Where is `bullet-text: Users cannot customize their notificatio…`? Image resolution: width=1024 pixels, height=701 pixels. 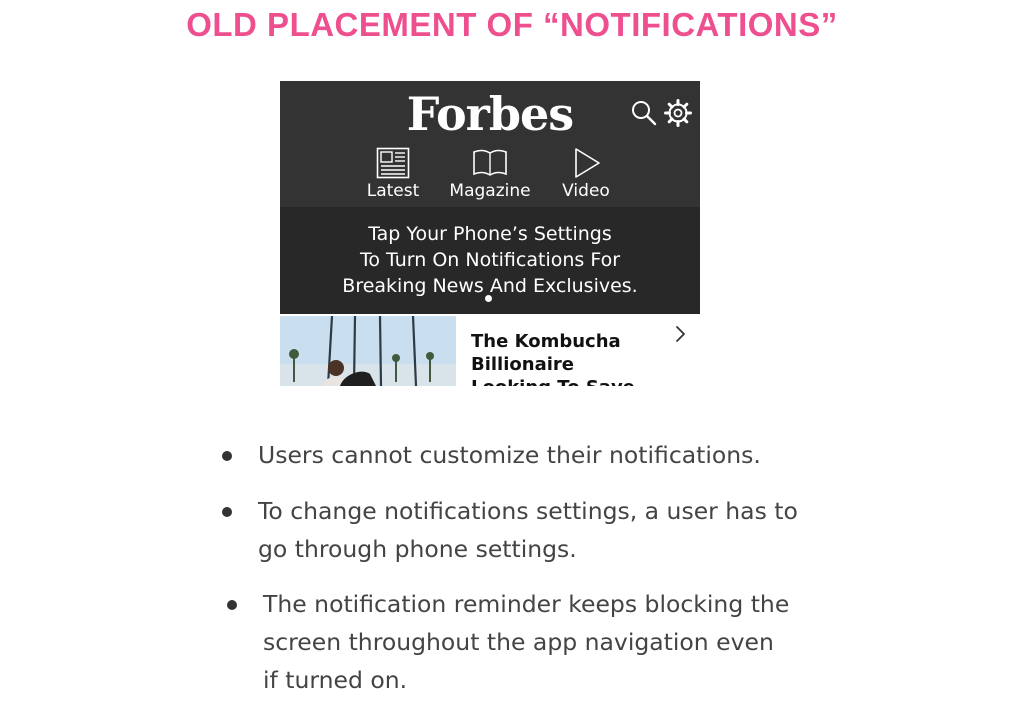
bullet-text: Users cannot customize their notificatio… is located at coordinates (509, 455).